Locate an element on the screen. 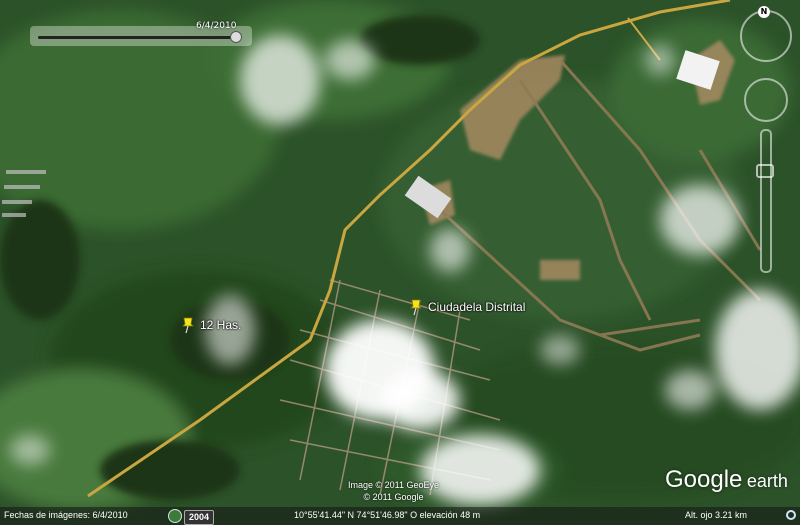 The width and height of the screenshot is (800, 525). google-earth-logo: Google earth is located at coordinates (726, 480).